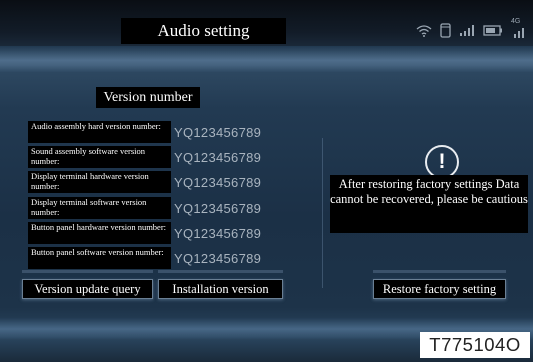 This screenshot has width=533, height=362. I want to click on version-row-label: Button panel software version number:, so click(99, 258).